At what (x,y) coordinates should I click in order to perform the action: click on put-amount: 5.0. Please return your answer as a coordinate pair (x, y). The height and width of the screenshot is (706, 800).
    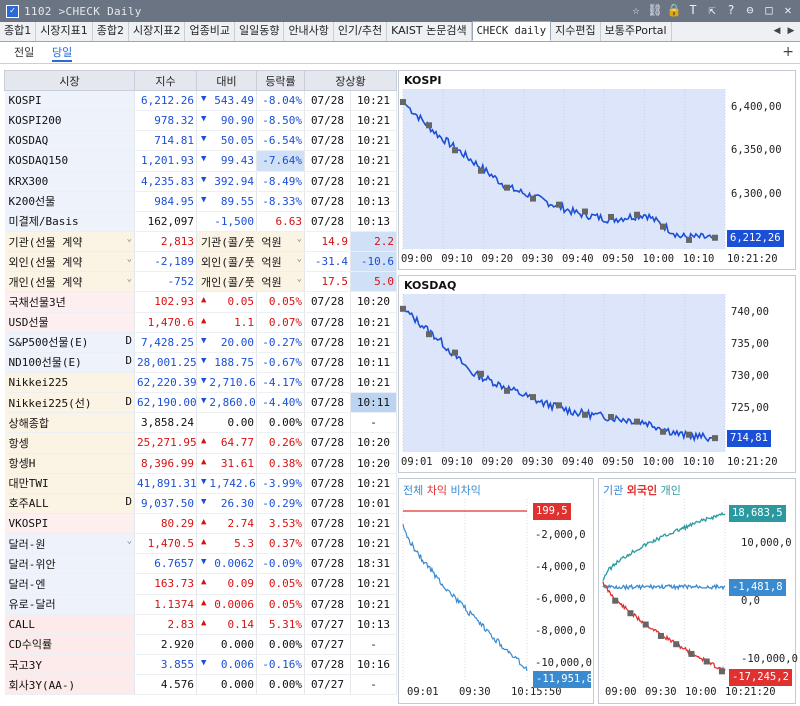
    Looking at the image, I should click on (373, 282).